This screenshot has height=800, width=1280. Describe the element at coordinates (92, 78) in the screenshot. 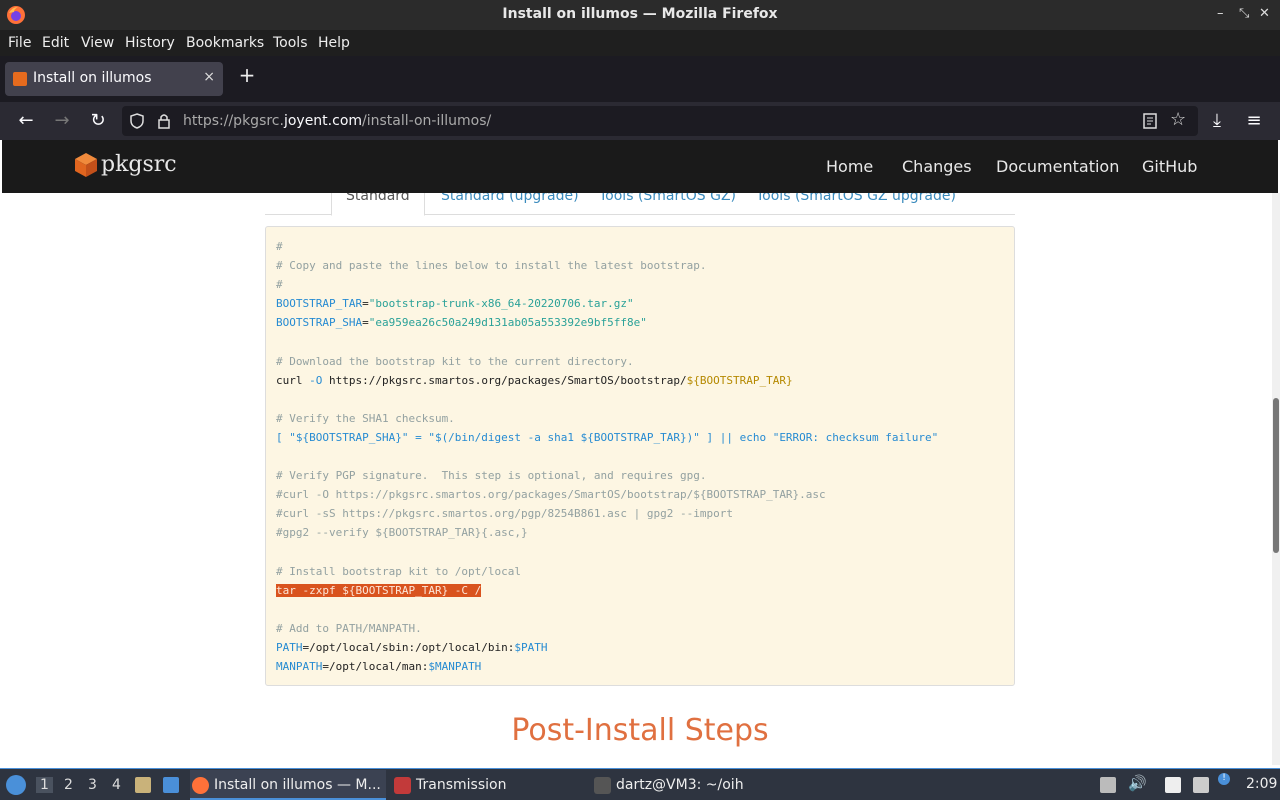

I see `tab-label: Install on illumos` at that location.